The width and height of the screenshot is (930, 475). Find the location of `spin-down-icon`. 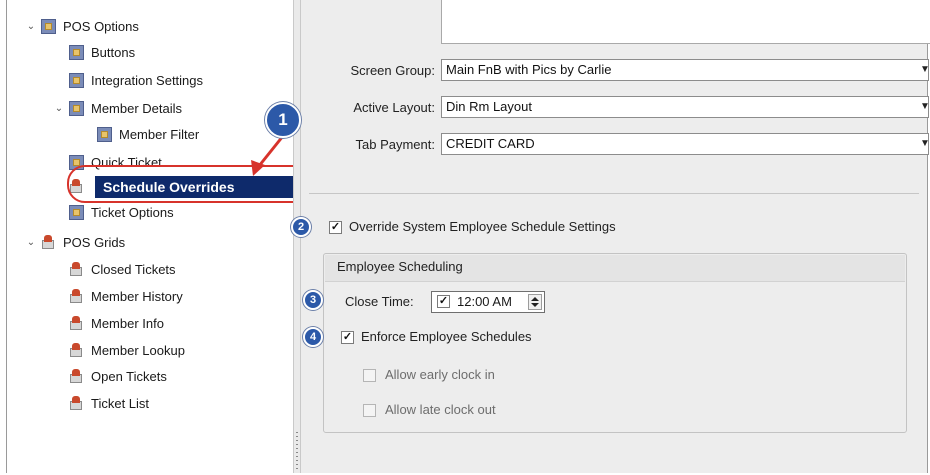

spin-down-icon is located at coordinates (535, 305).